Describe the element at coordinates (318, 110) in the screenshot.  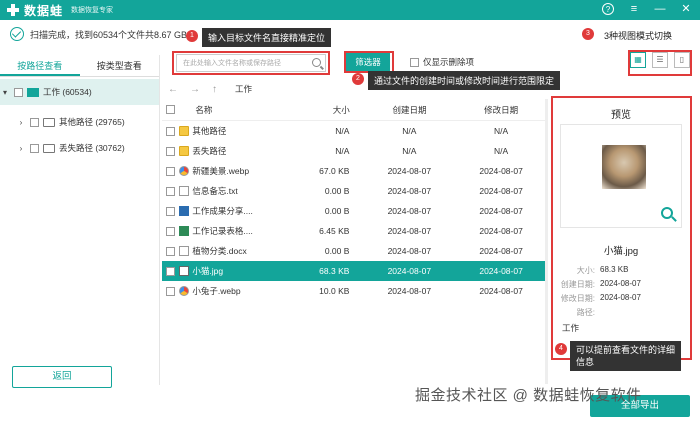
I see `col-size: 大小` at that location.